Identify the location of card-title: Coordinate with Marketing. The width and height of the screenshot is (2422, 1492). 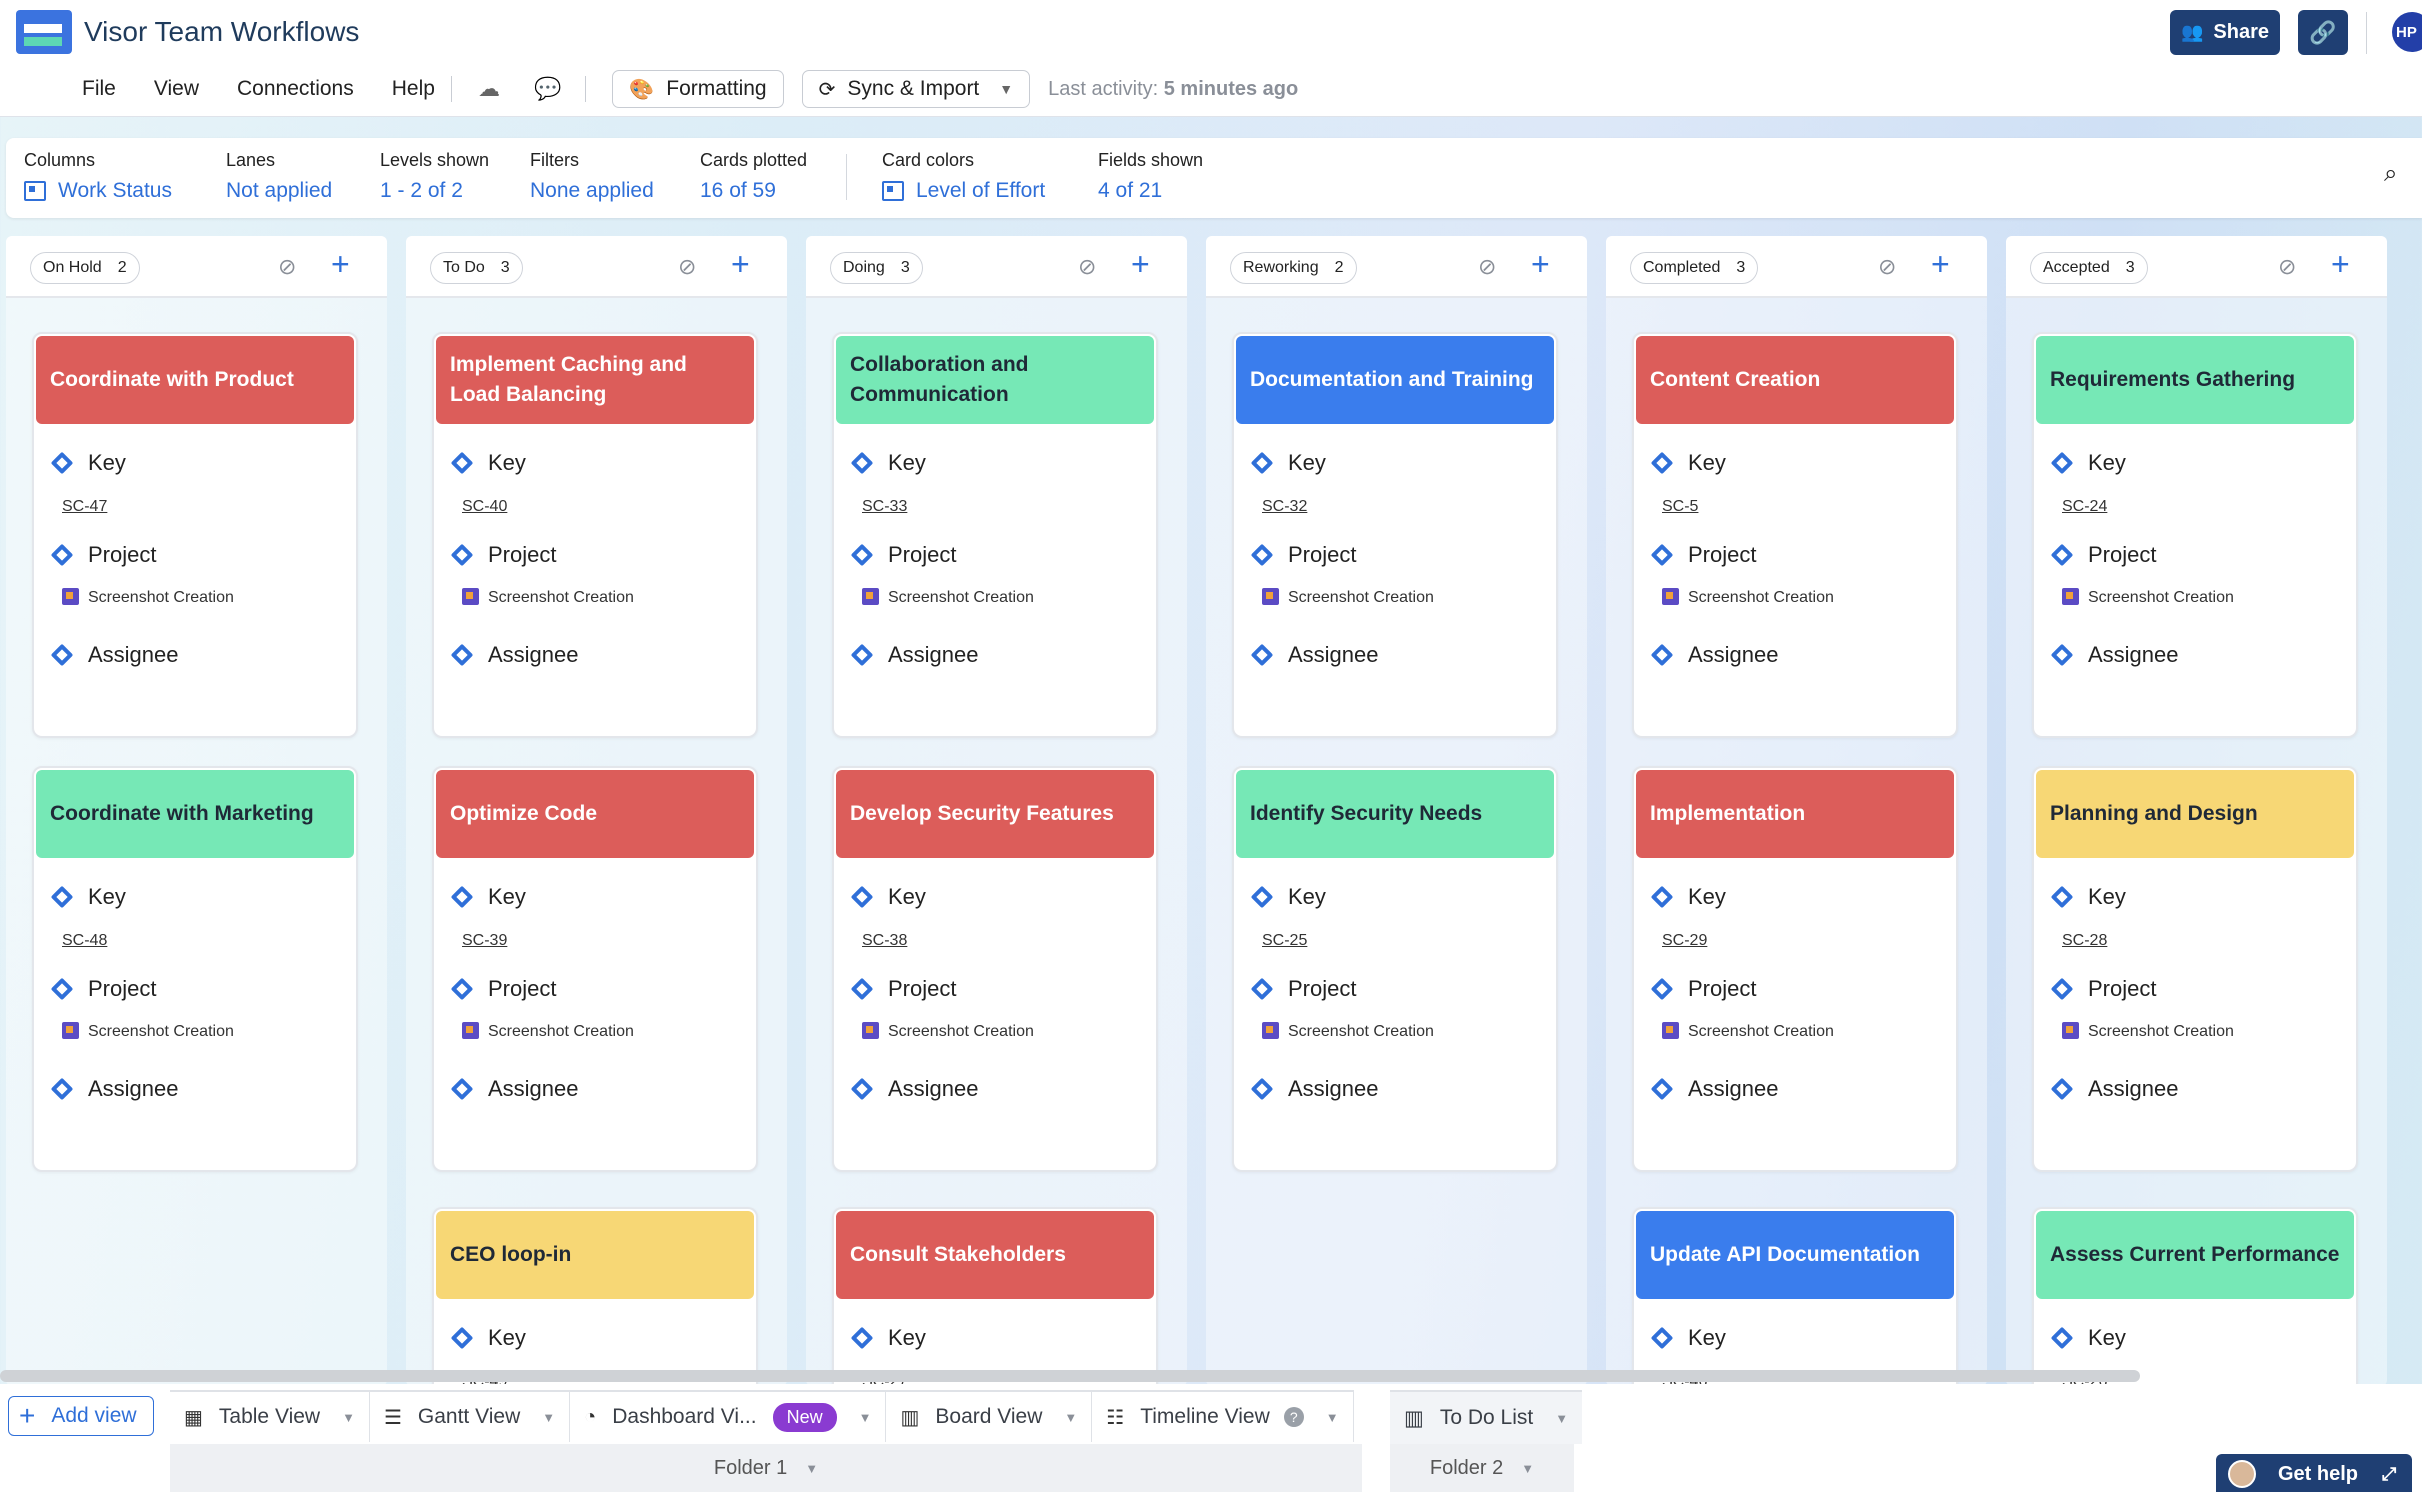
(195, 814).